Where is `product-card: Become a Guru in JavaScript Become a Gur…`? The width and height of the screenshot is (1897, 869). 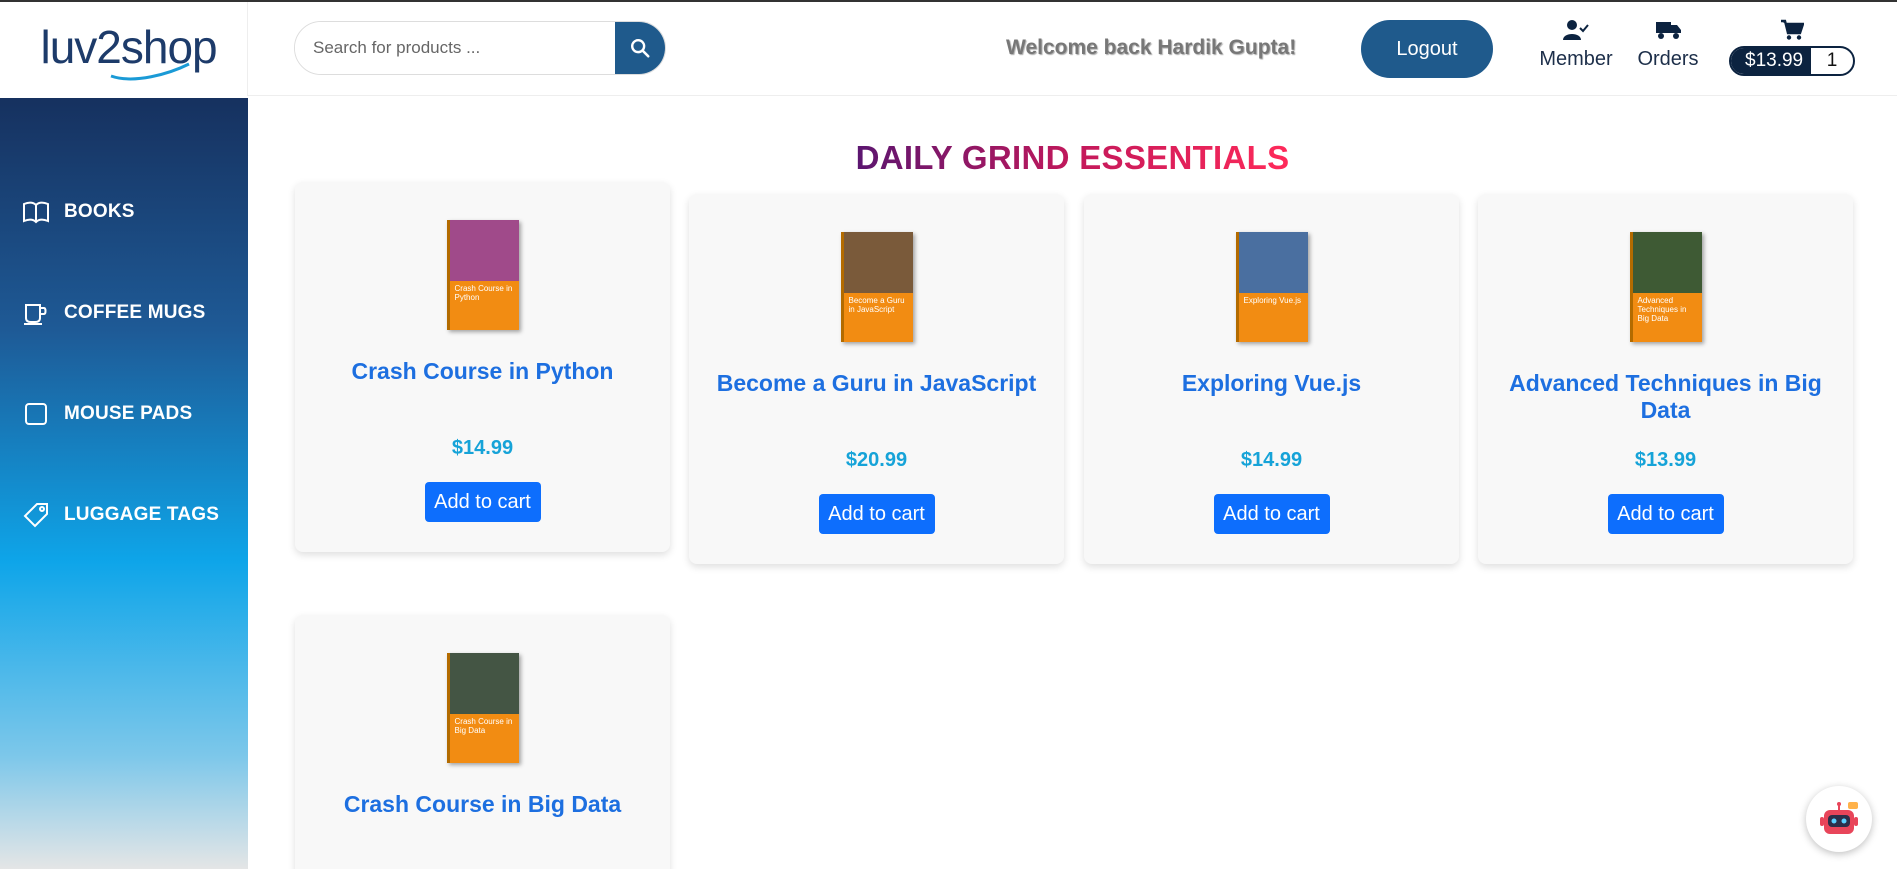
product-card: Become a Guru in JavaScript Become a Gur… is located at coordinates (876, 379).